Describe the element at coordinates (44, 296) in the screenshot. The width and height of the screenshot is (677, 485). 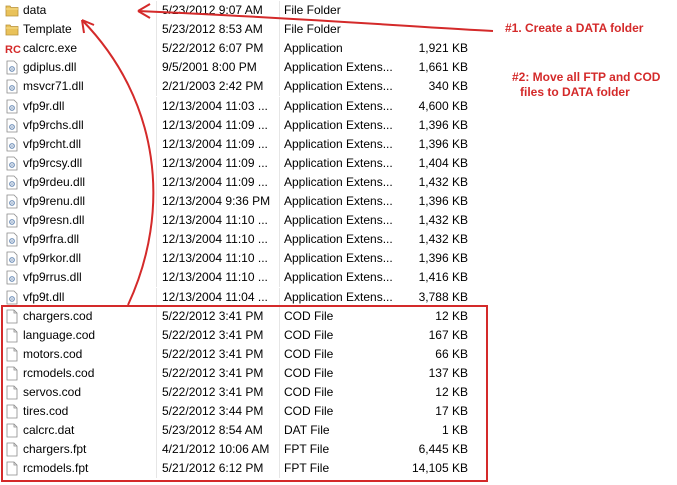
I see `file-name: vfp9t.dll` at that location.